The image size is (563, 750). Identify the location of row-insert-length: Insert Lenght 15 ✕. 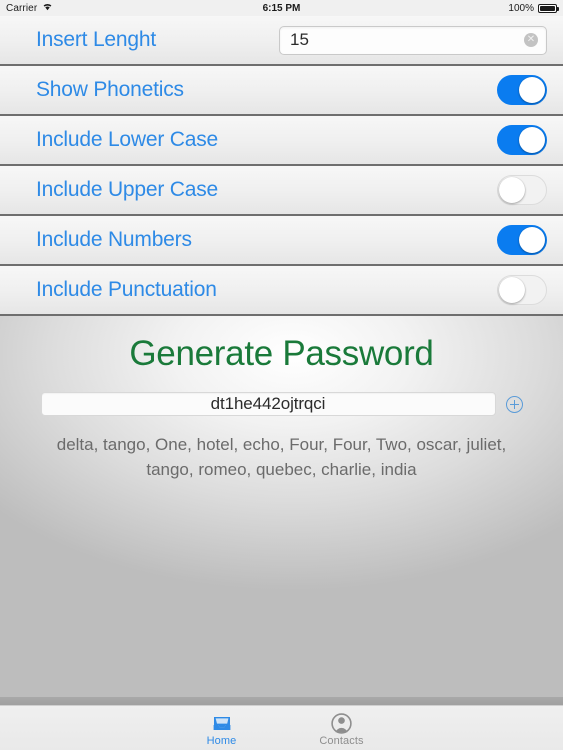
(281, 41).